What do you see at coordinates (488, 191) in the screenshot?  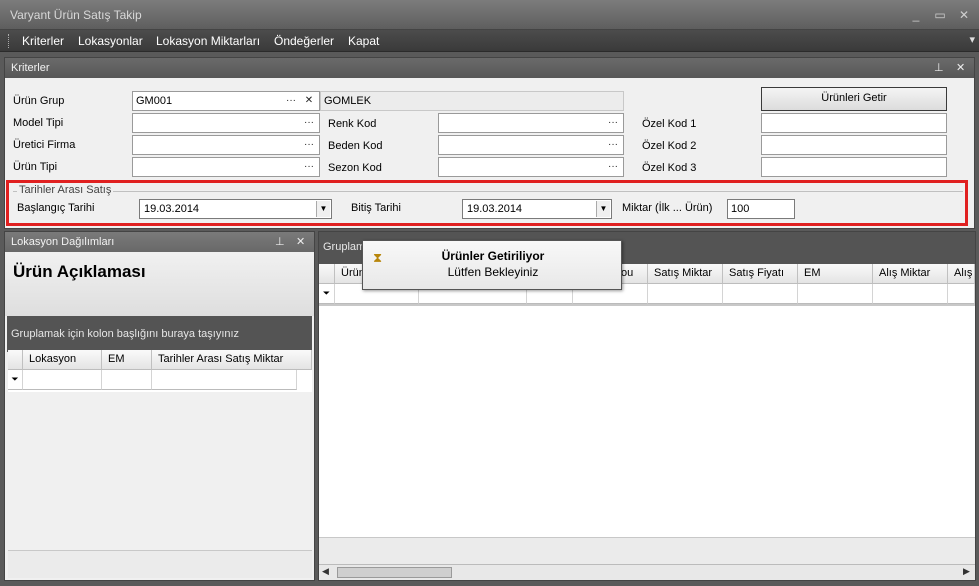 I see `group-border-line` at bounding box center [488, 191].